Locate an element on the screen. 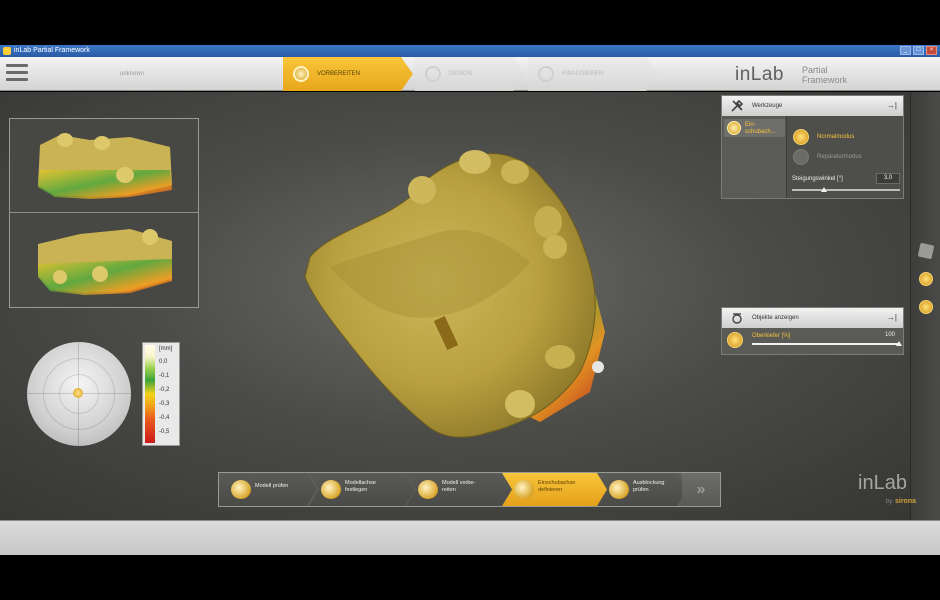  insertion-axis-step-icon is located at coordinates (524, 489).